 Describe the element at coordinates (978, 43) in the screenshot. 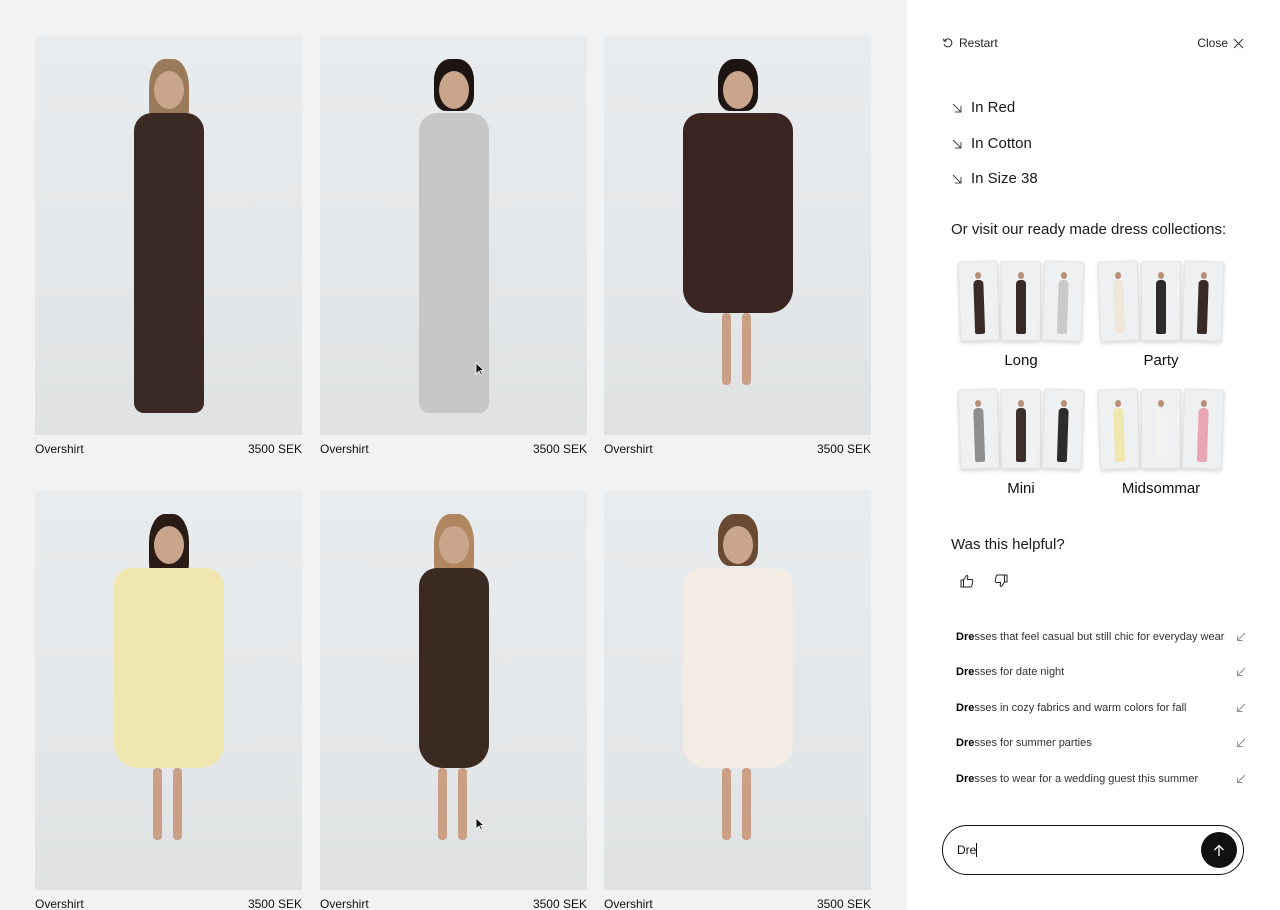

I see `restart-label: Restart` at that location.